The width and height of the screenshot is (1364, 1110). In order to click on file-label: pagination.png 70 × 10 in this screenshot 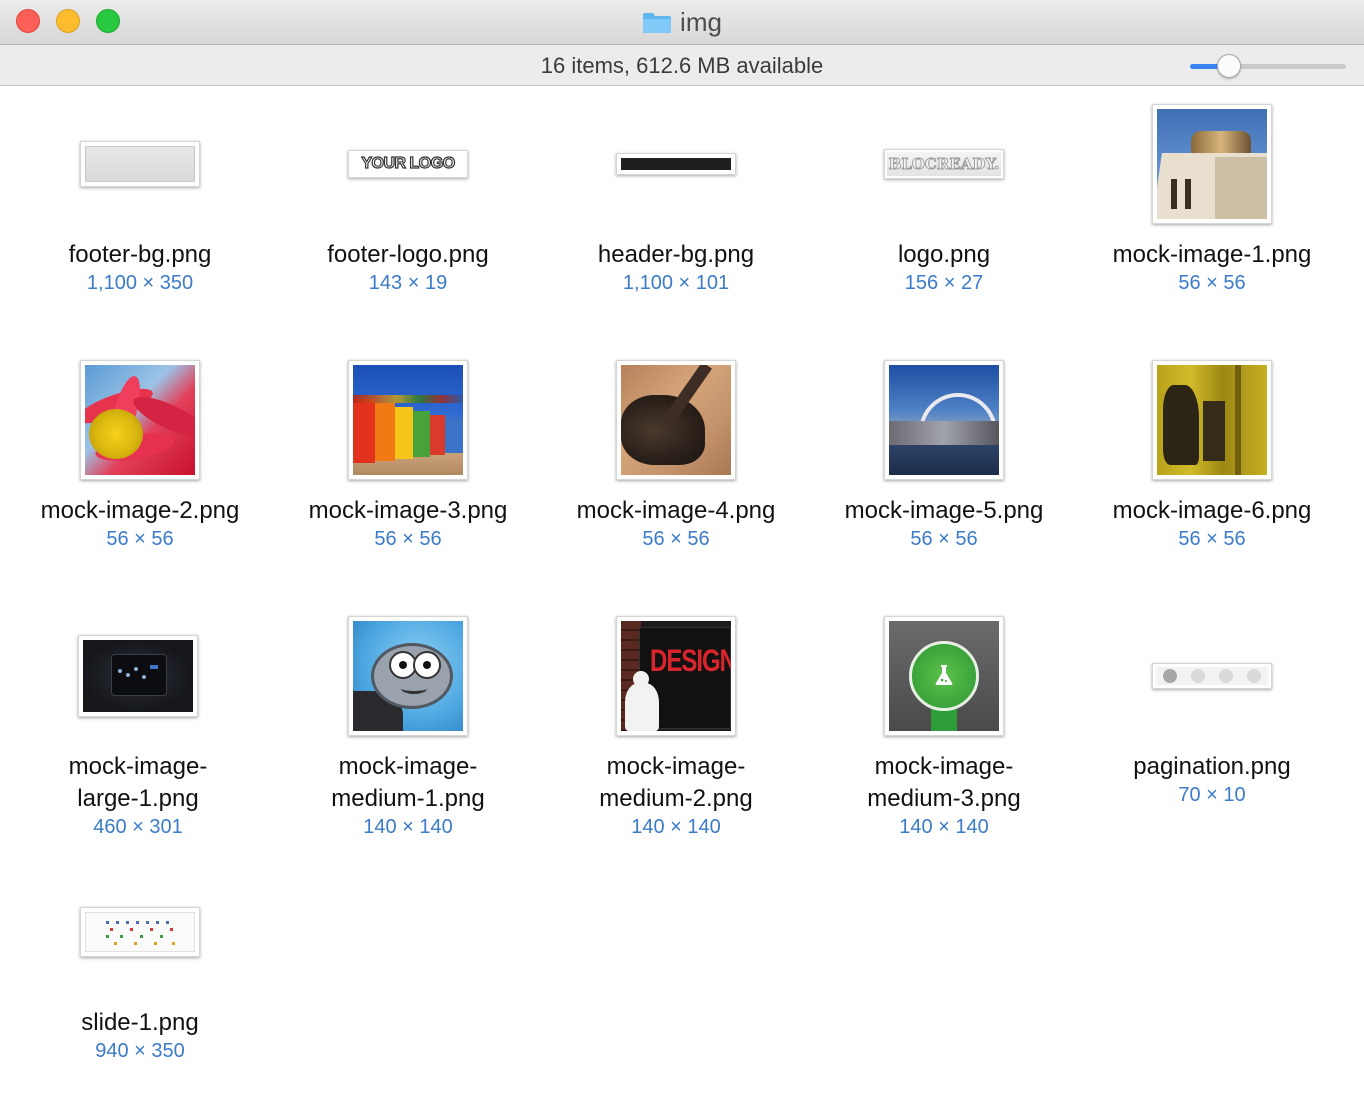, I will do `click(1212, 779)`.